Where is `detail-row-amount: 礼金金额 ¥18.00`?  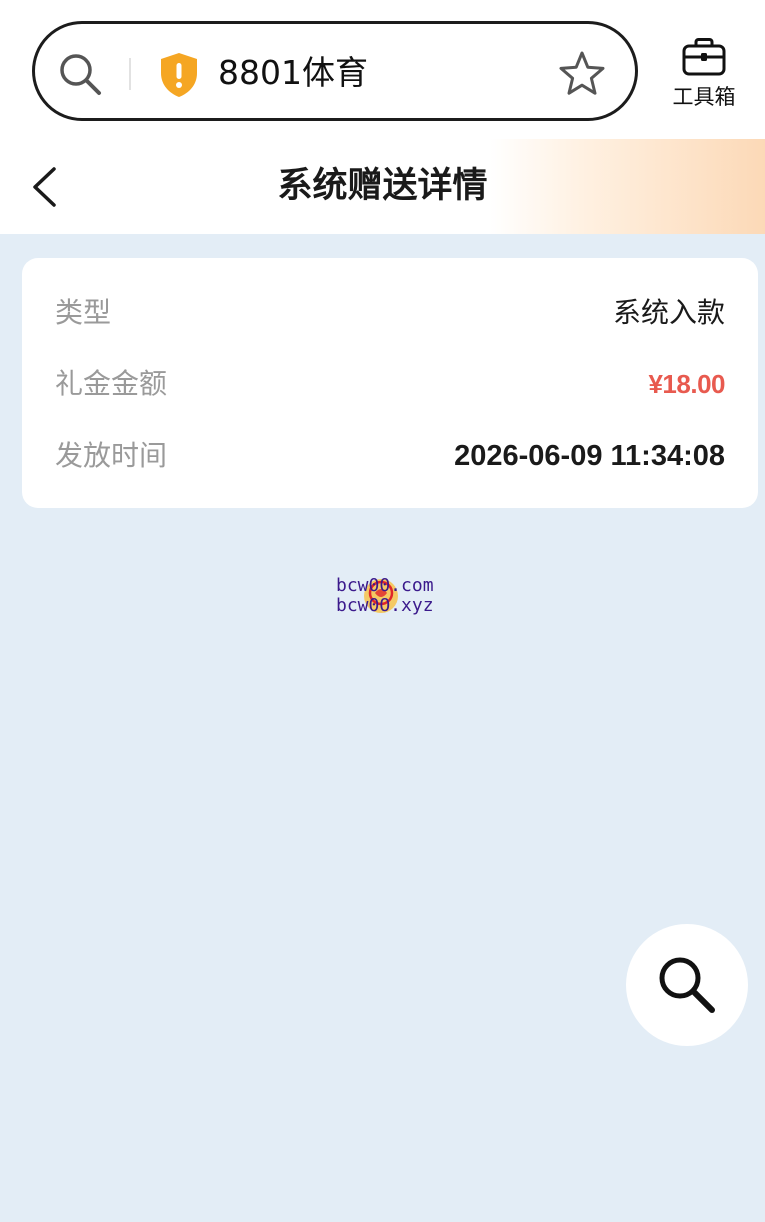
detail-row-amount: 礼金金额 ¥18.00 is located at coordinates (390, 384).